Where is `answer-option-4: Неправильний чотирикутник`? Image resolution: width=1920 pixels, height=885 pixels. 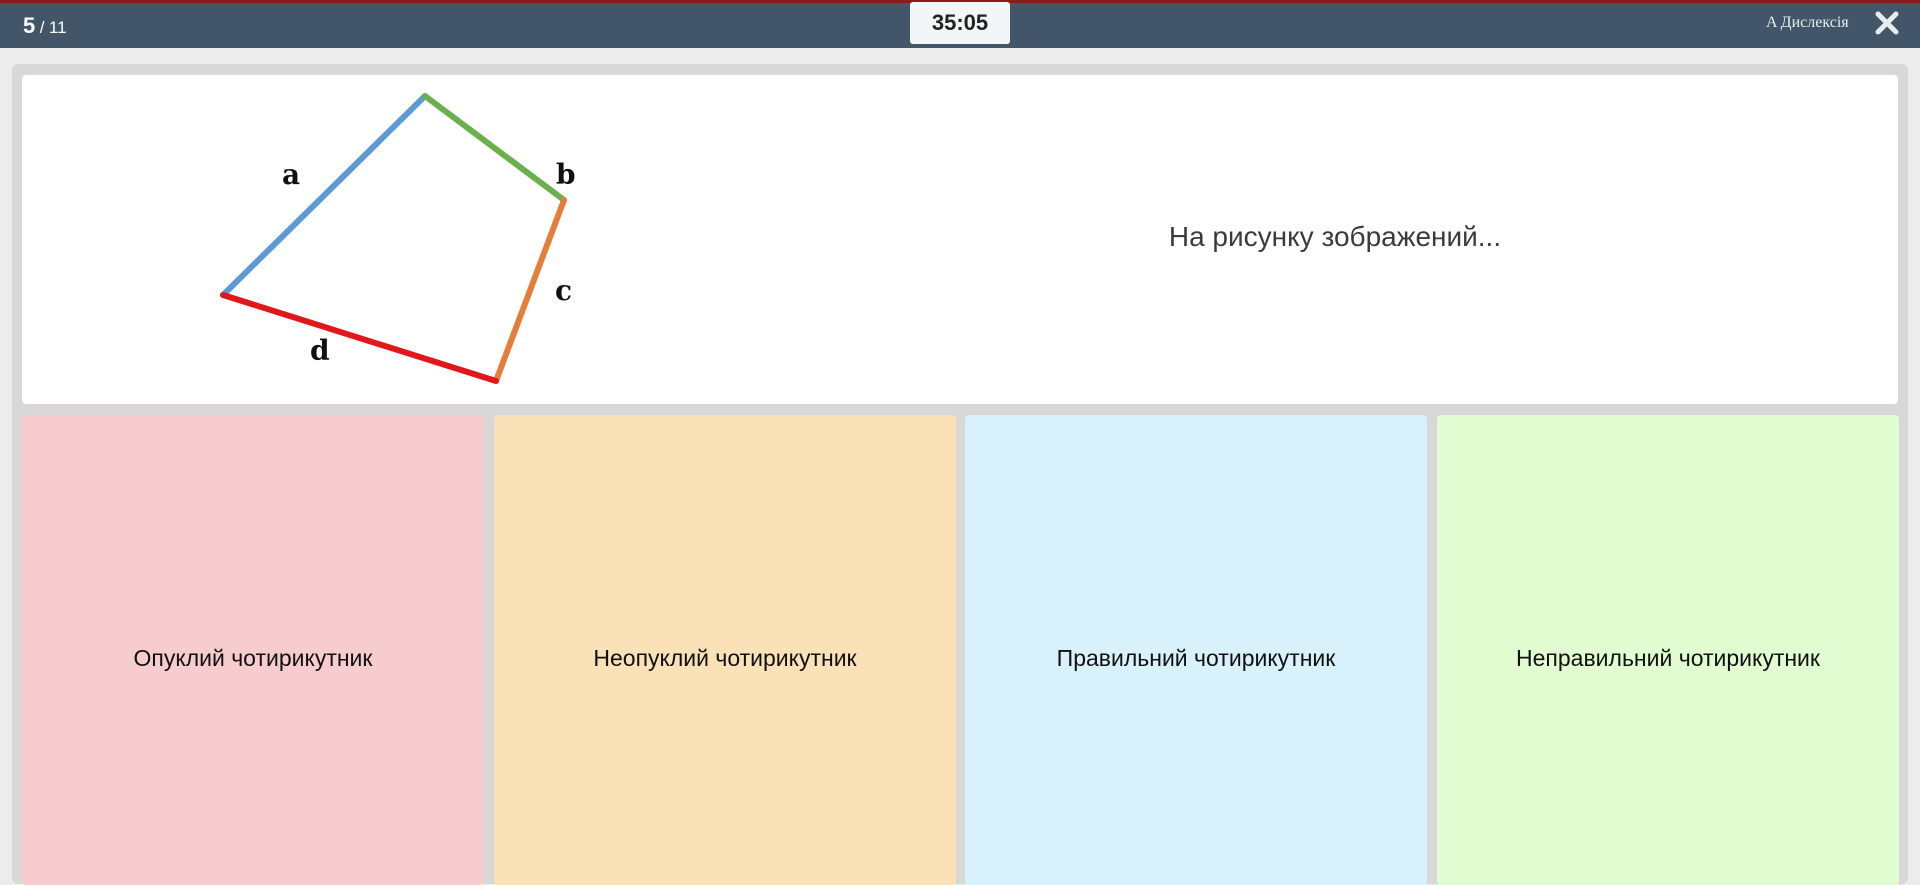
answer-option-4: Неправильний чотирикутник is located at coordinates (1668, 650).